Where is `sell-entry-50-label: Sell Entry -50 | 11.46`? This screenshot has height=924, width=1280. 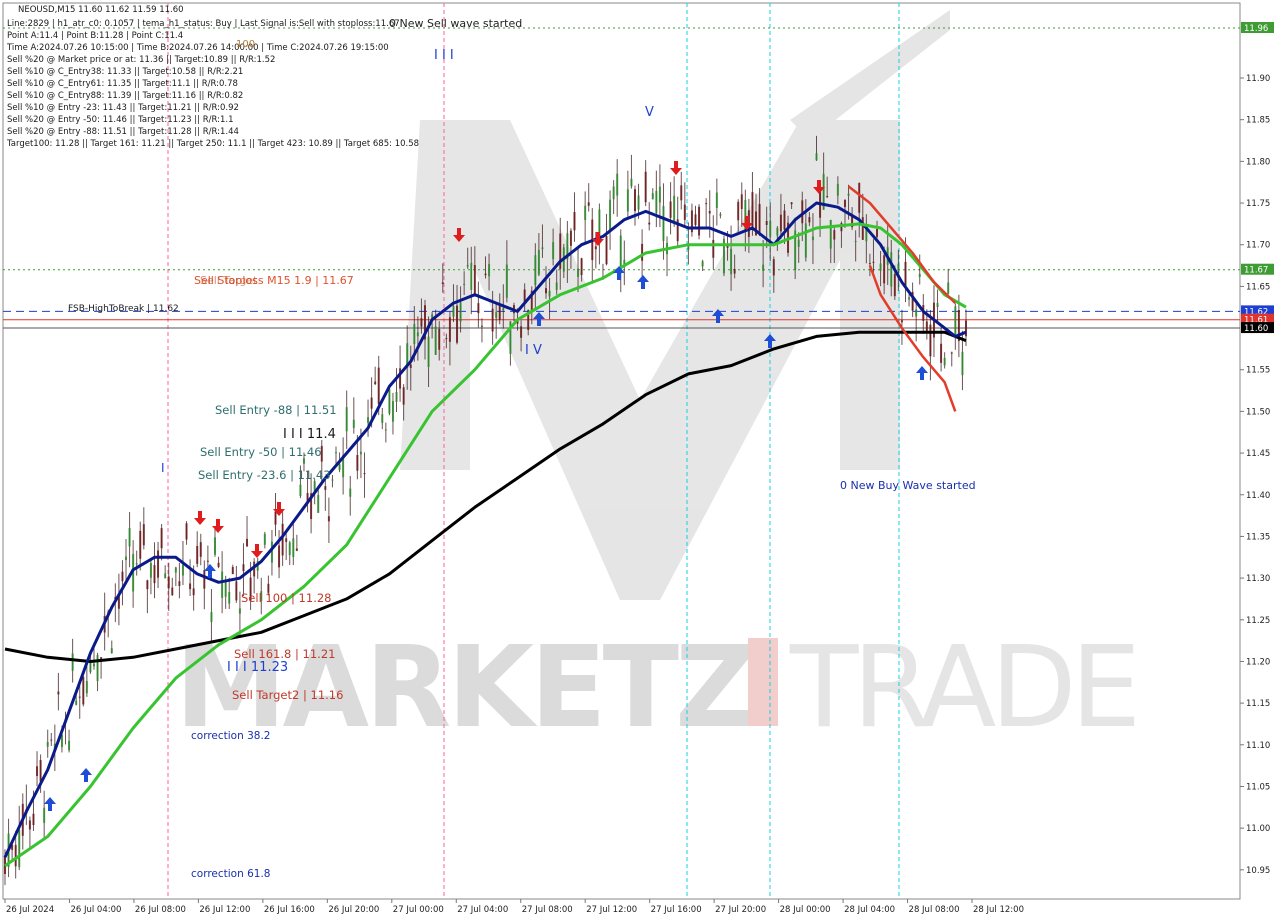
sell-entry-50-label: Sell Entry -50 | 11.46 is located at coordinates (261, 452).